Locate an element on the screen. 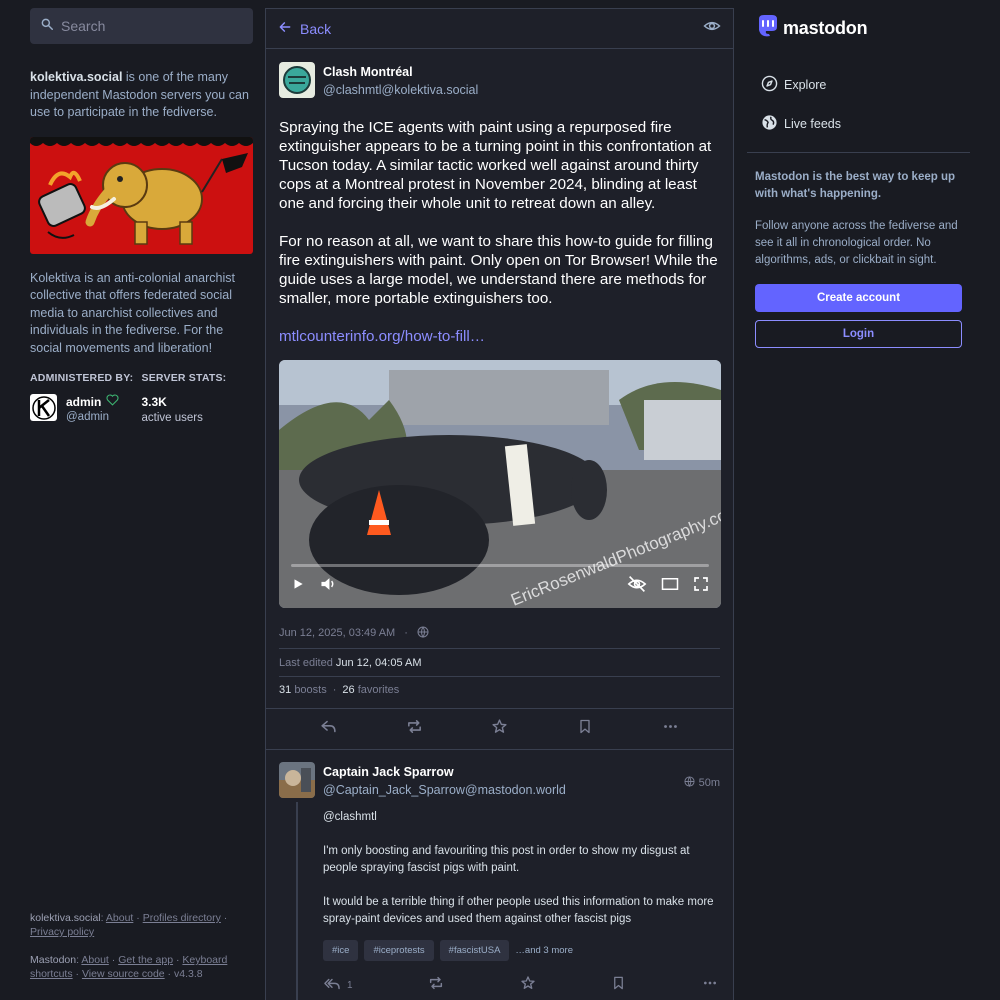  fullscreen-icon is located at coordinates (701, 586).